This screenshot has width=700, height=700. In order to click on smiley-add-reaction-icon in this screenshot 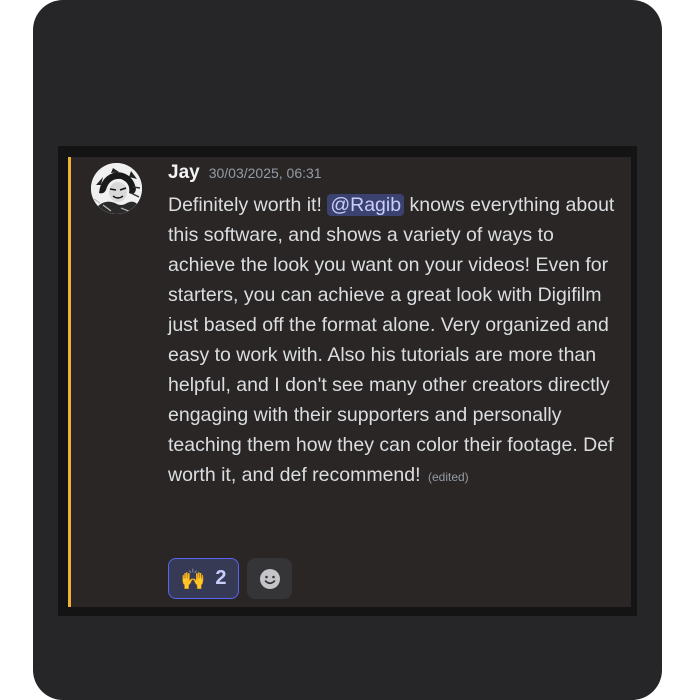, I will do `click(269, 578)`.